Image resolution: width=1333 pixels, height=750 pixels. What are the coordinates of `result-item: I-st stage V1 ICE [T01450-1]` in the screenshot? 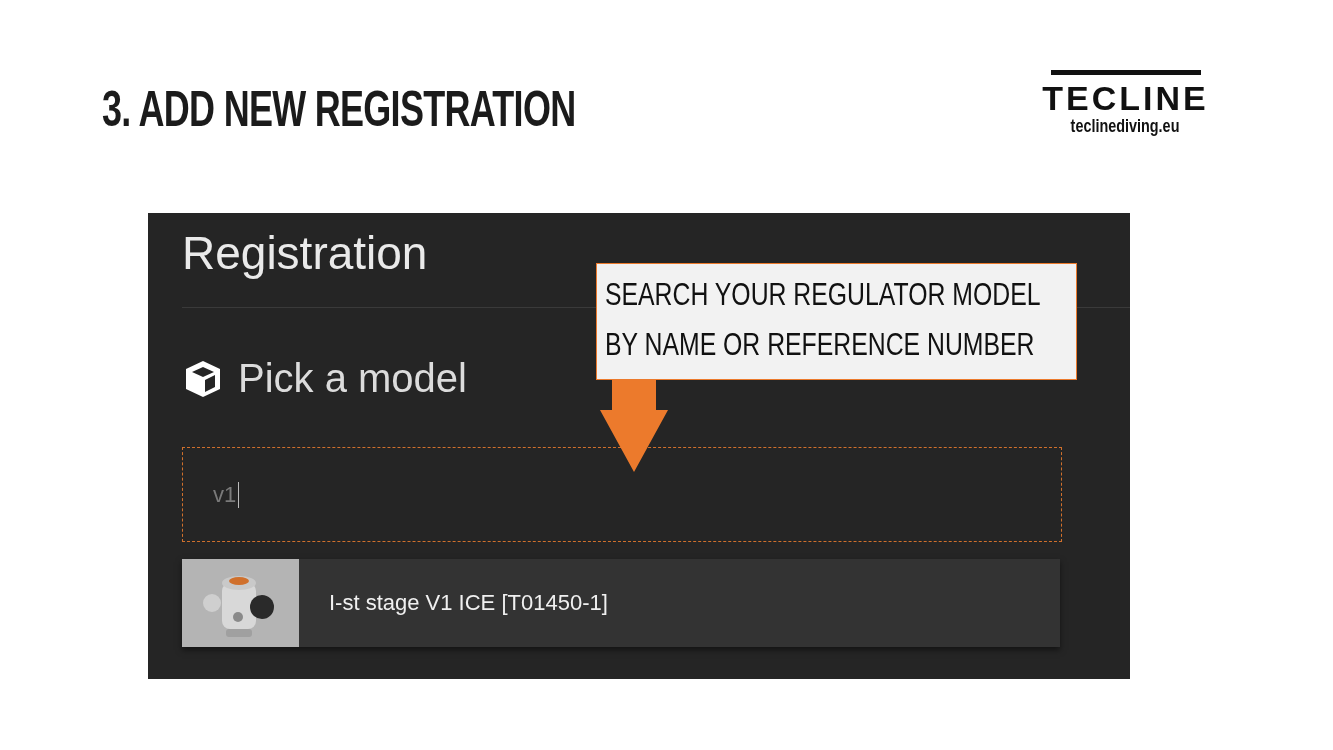 It's located at (621, 603).